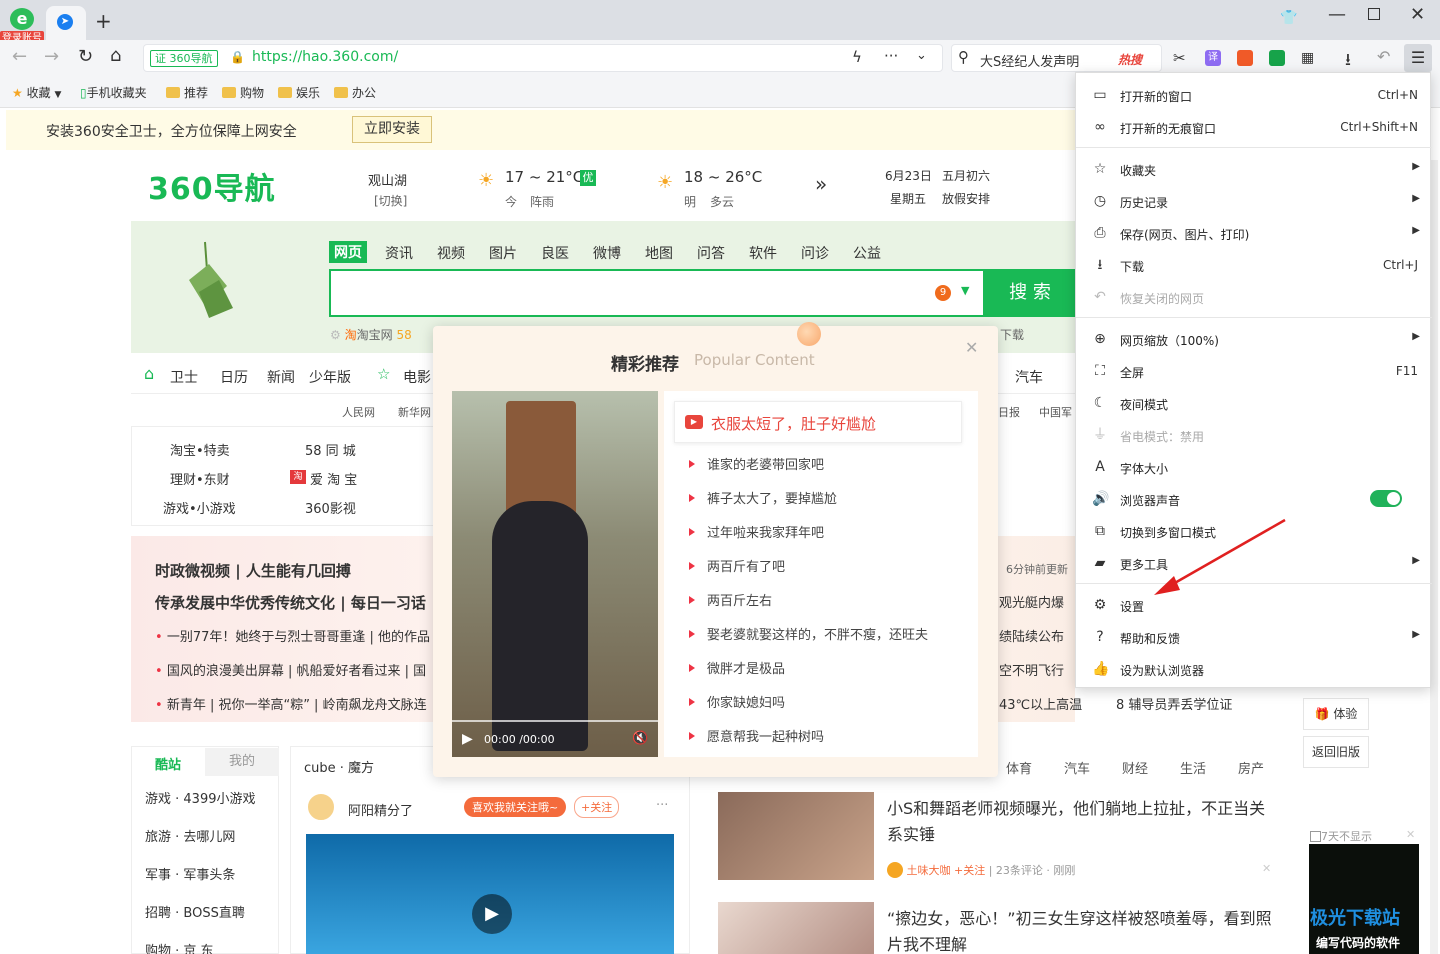 The width and height of the screenshot is (1440, 954). I want to click on bookmark-mobile: ▯手机收藏夹, so click(113, 92).